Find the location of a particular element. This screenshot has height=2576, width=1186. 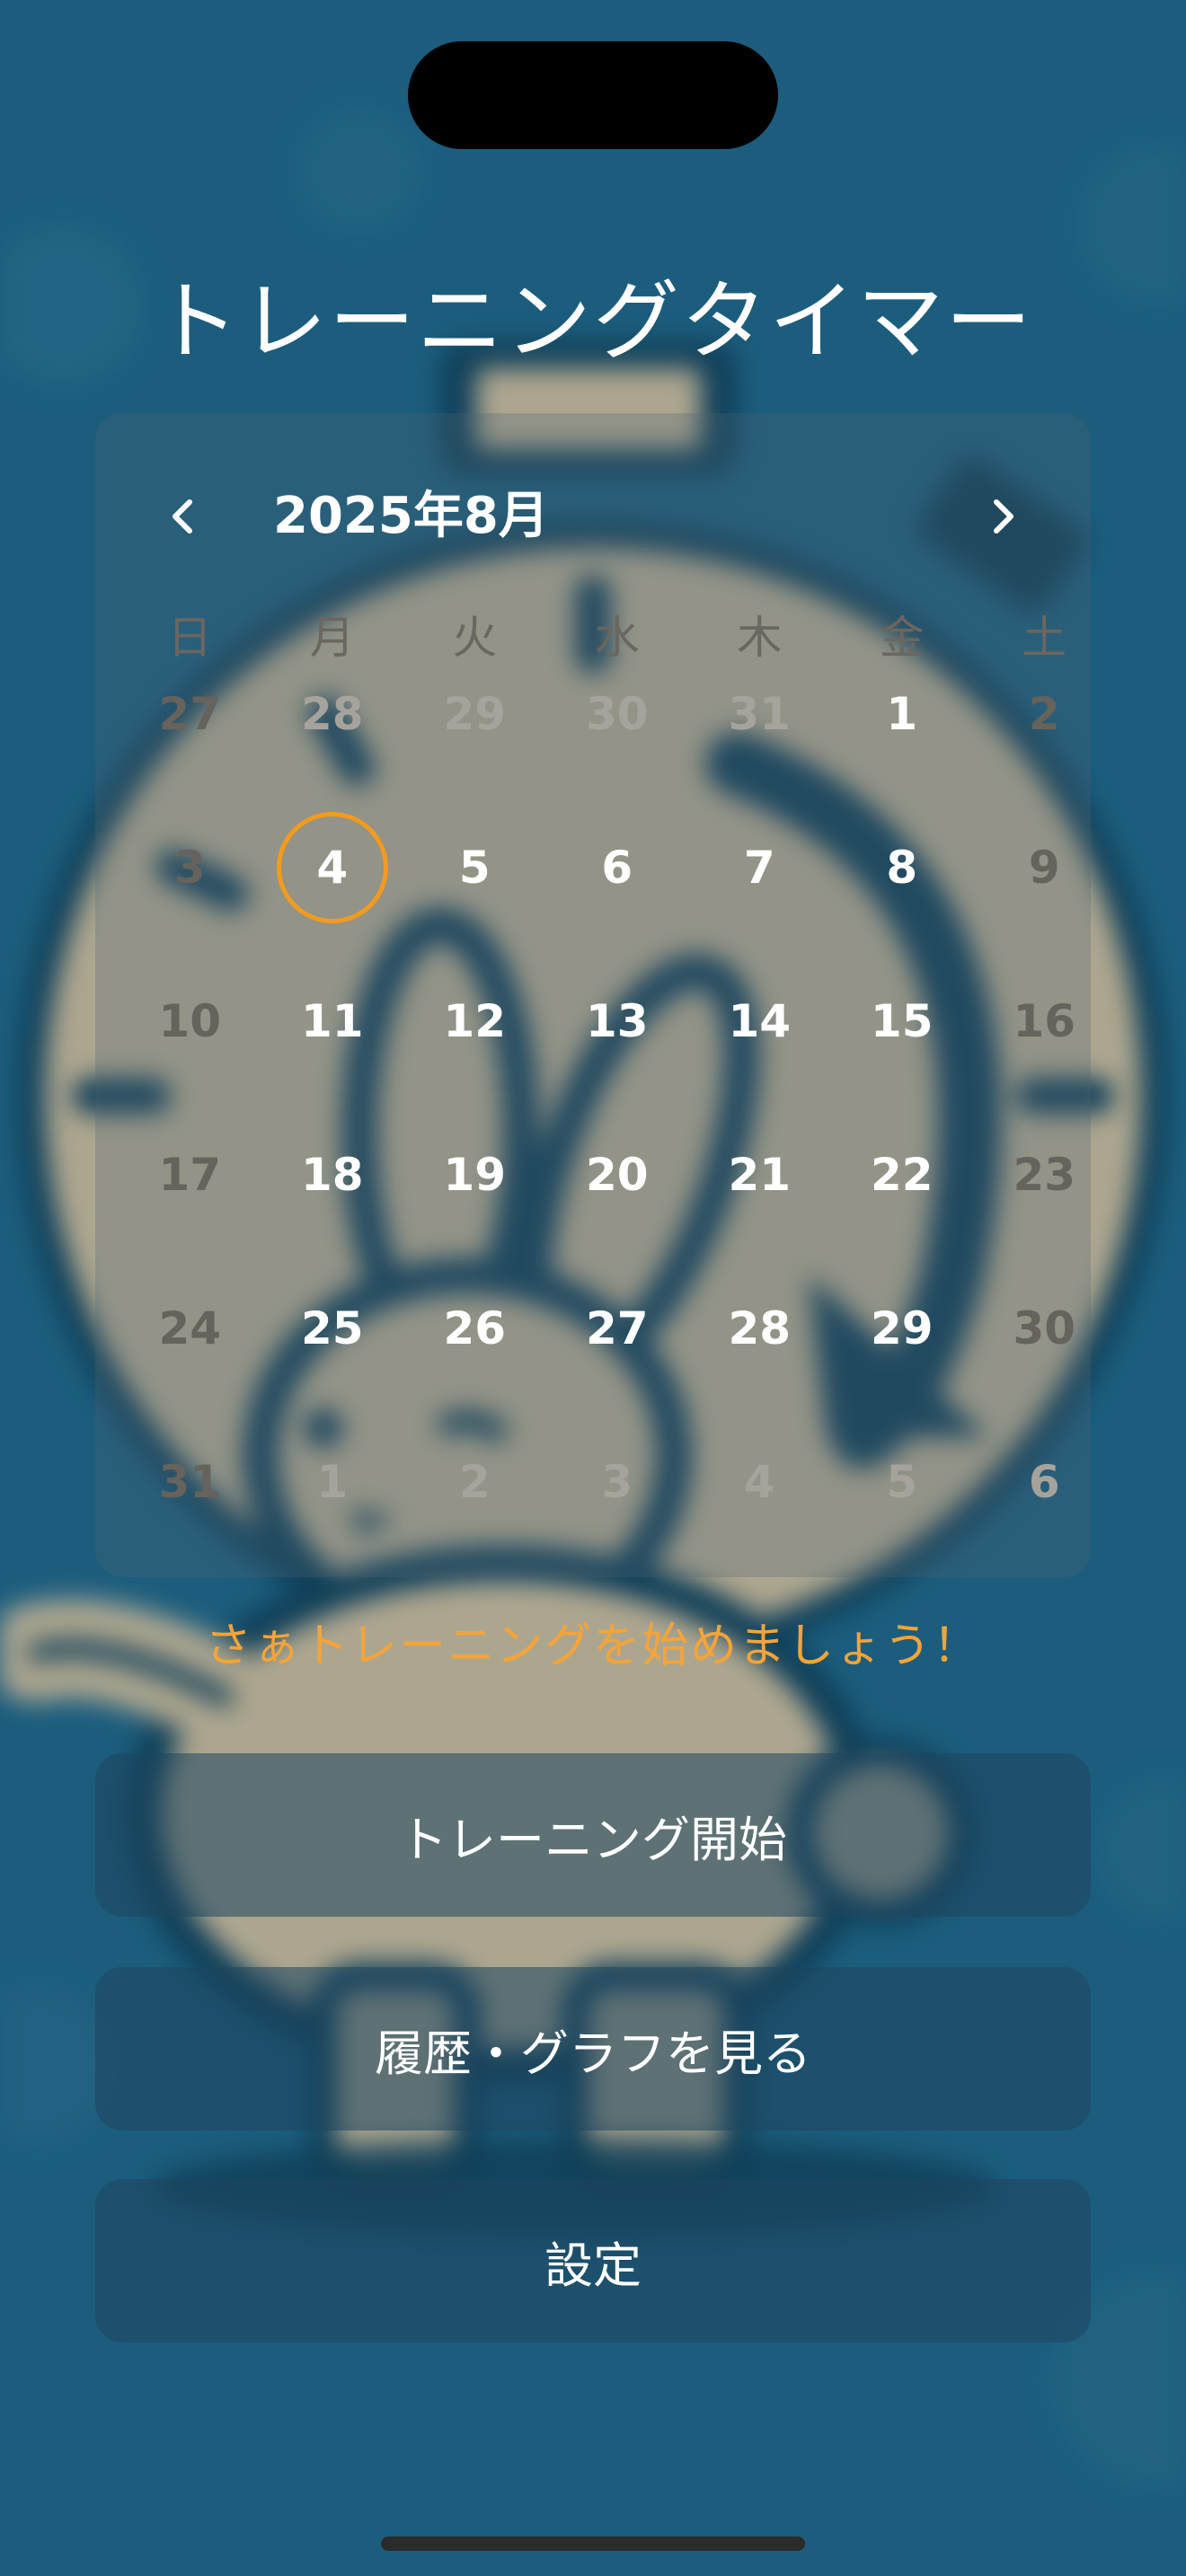

calendar-day: 9 is located at coordinates (1044, 867).